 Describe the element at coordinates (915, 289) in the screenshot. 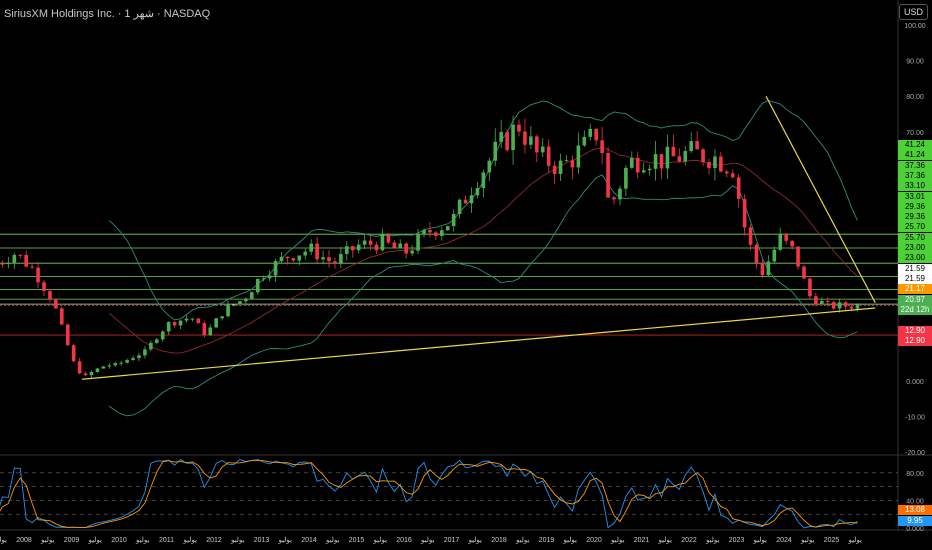

I see `price-label-orange: 21.17` at that location.